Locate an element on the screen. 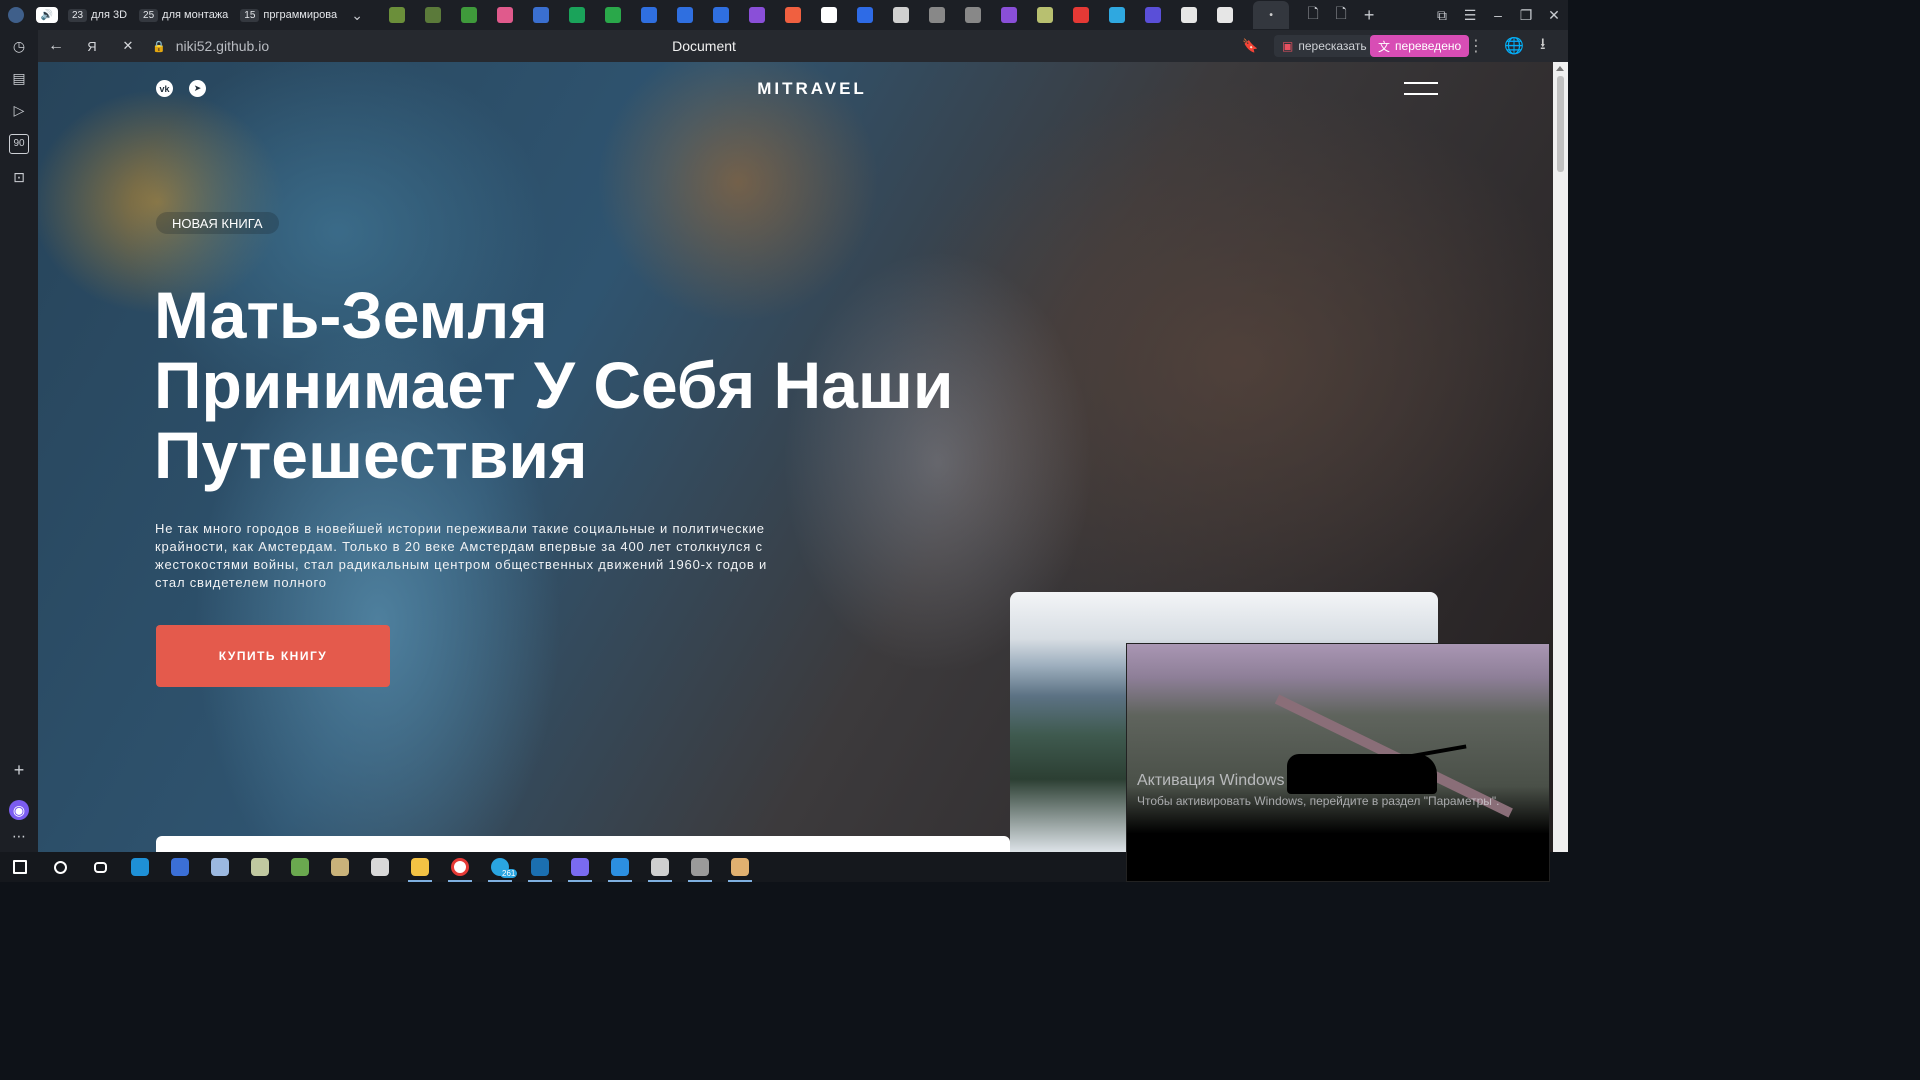 The image size is (1920, 1080). settings-icon is located at coordinates (380, 867).